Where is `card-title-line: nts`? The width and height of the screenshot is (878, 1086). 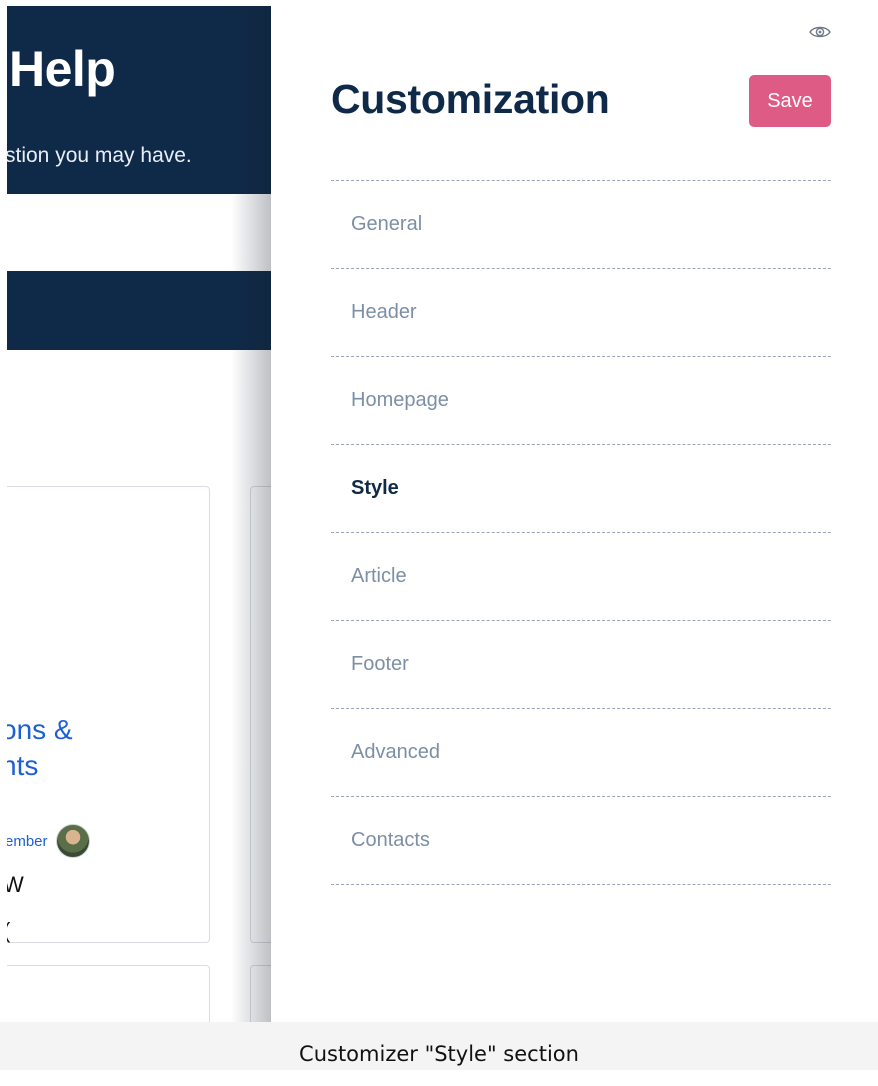 card-title-line: nts is located at coordinates (23, 765).